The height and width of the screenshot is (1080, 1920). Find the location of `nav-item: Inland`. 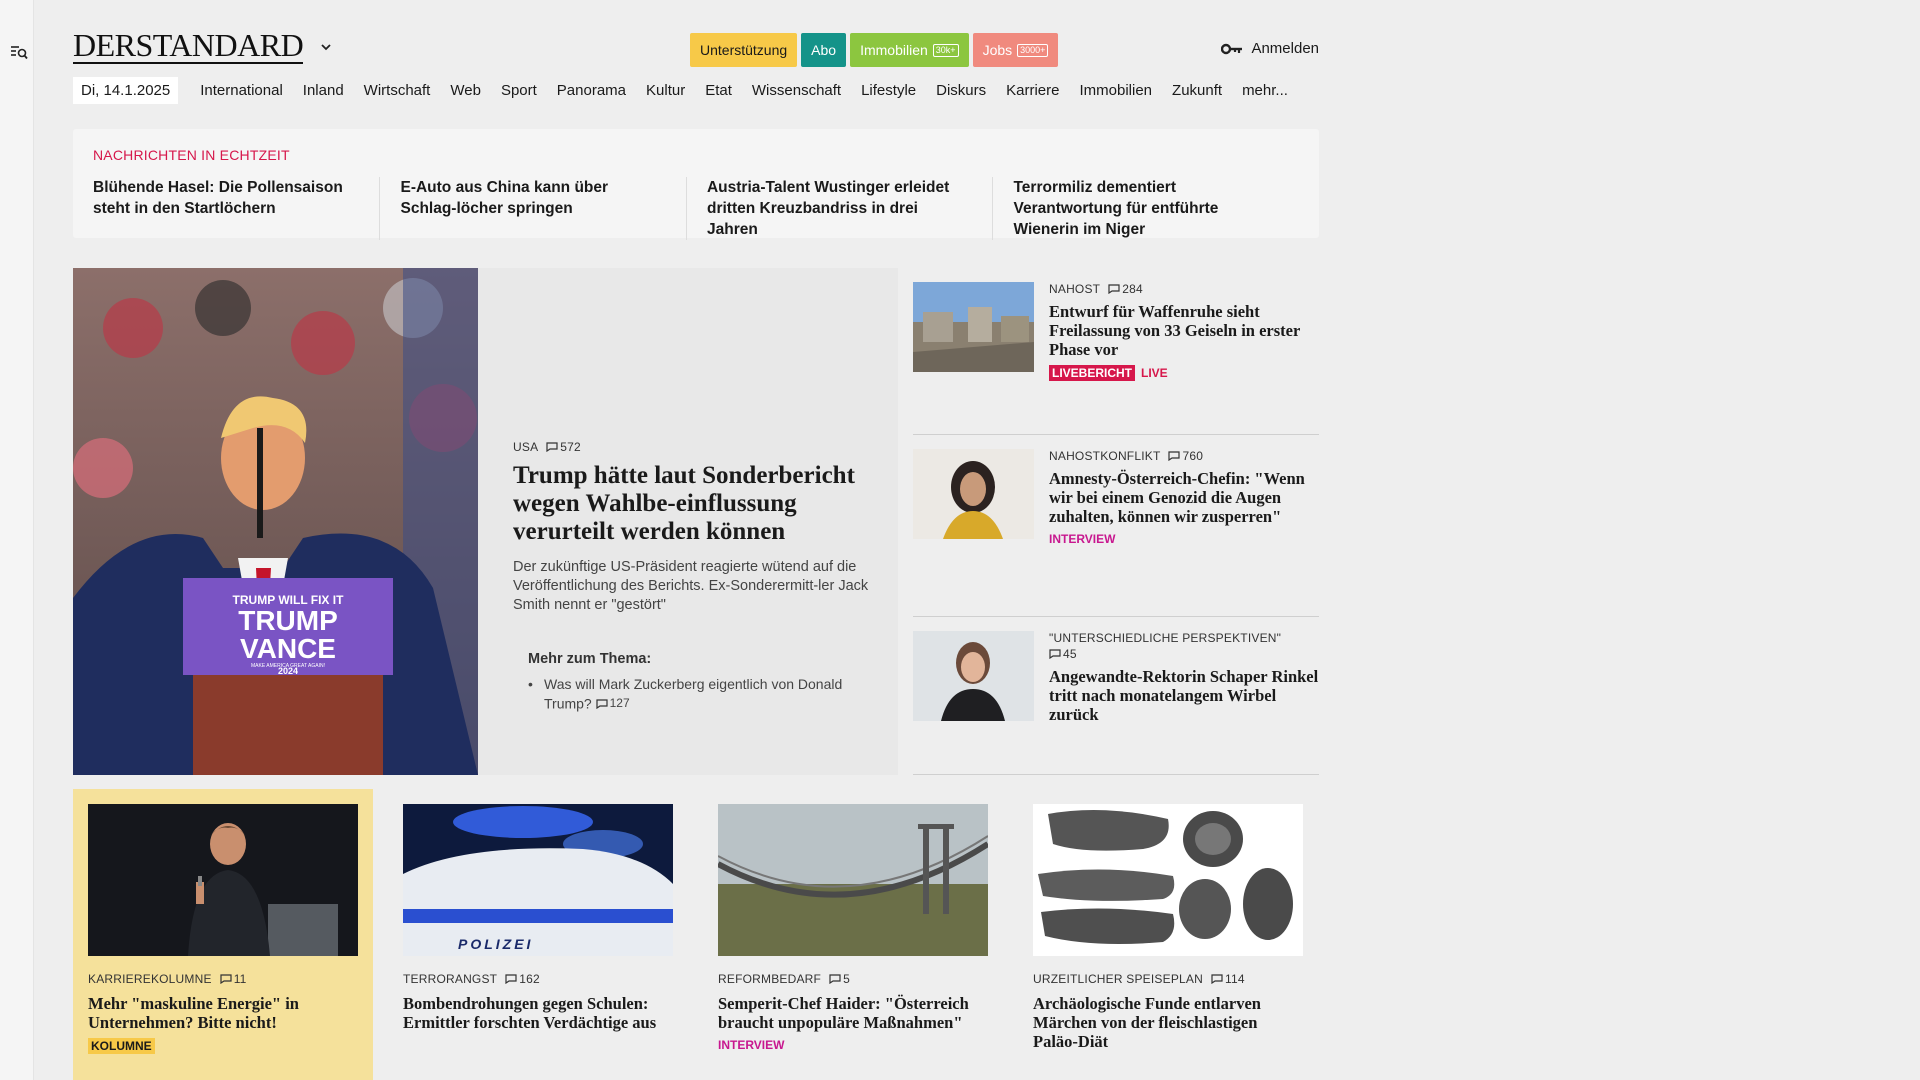

nav-item: Inland is located at coordinates (323, 90).